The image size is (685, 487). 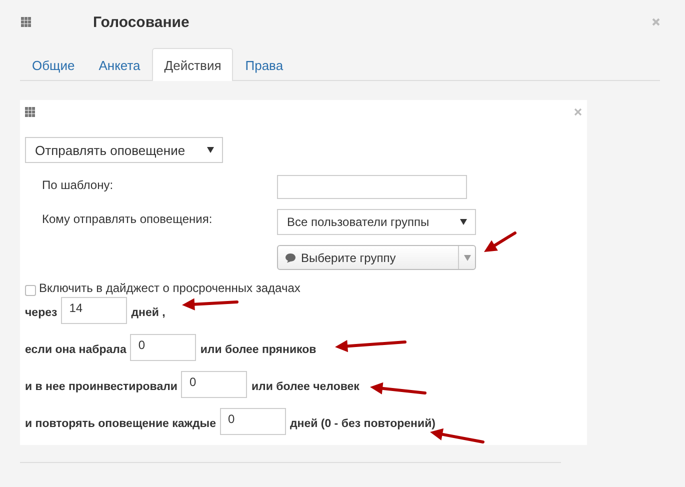 What do you see at coordinates (75, 349) in the screenshot?
I see `condition-label: если она набрала` at bounding box center [75, 349].